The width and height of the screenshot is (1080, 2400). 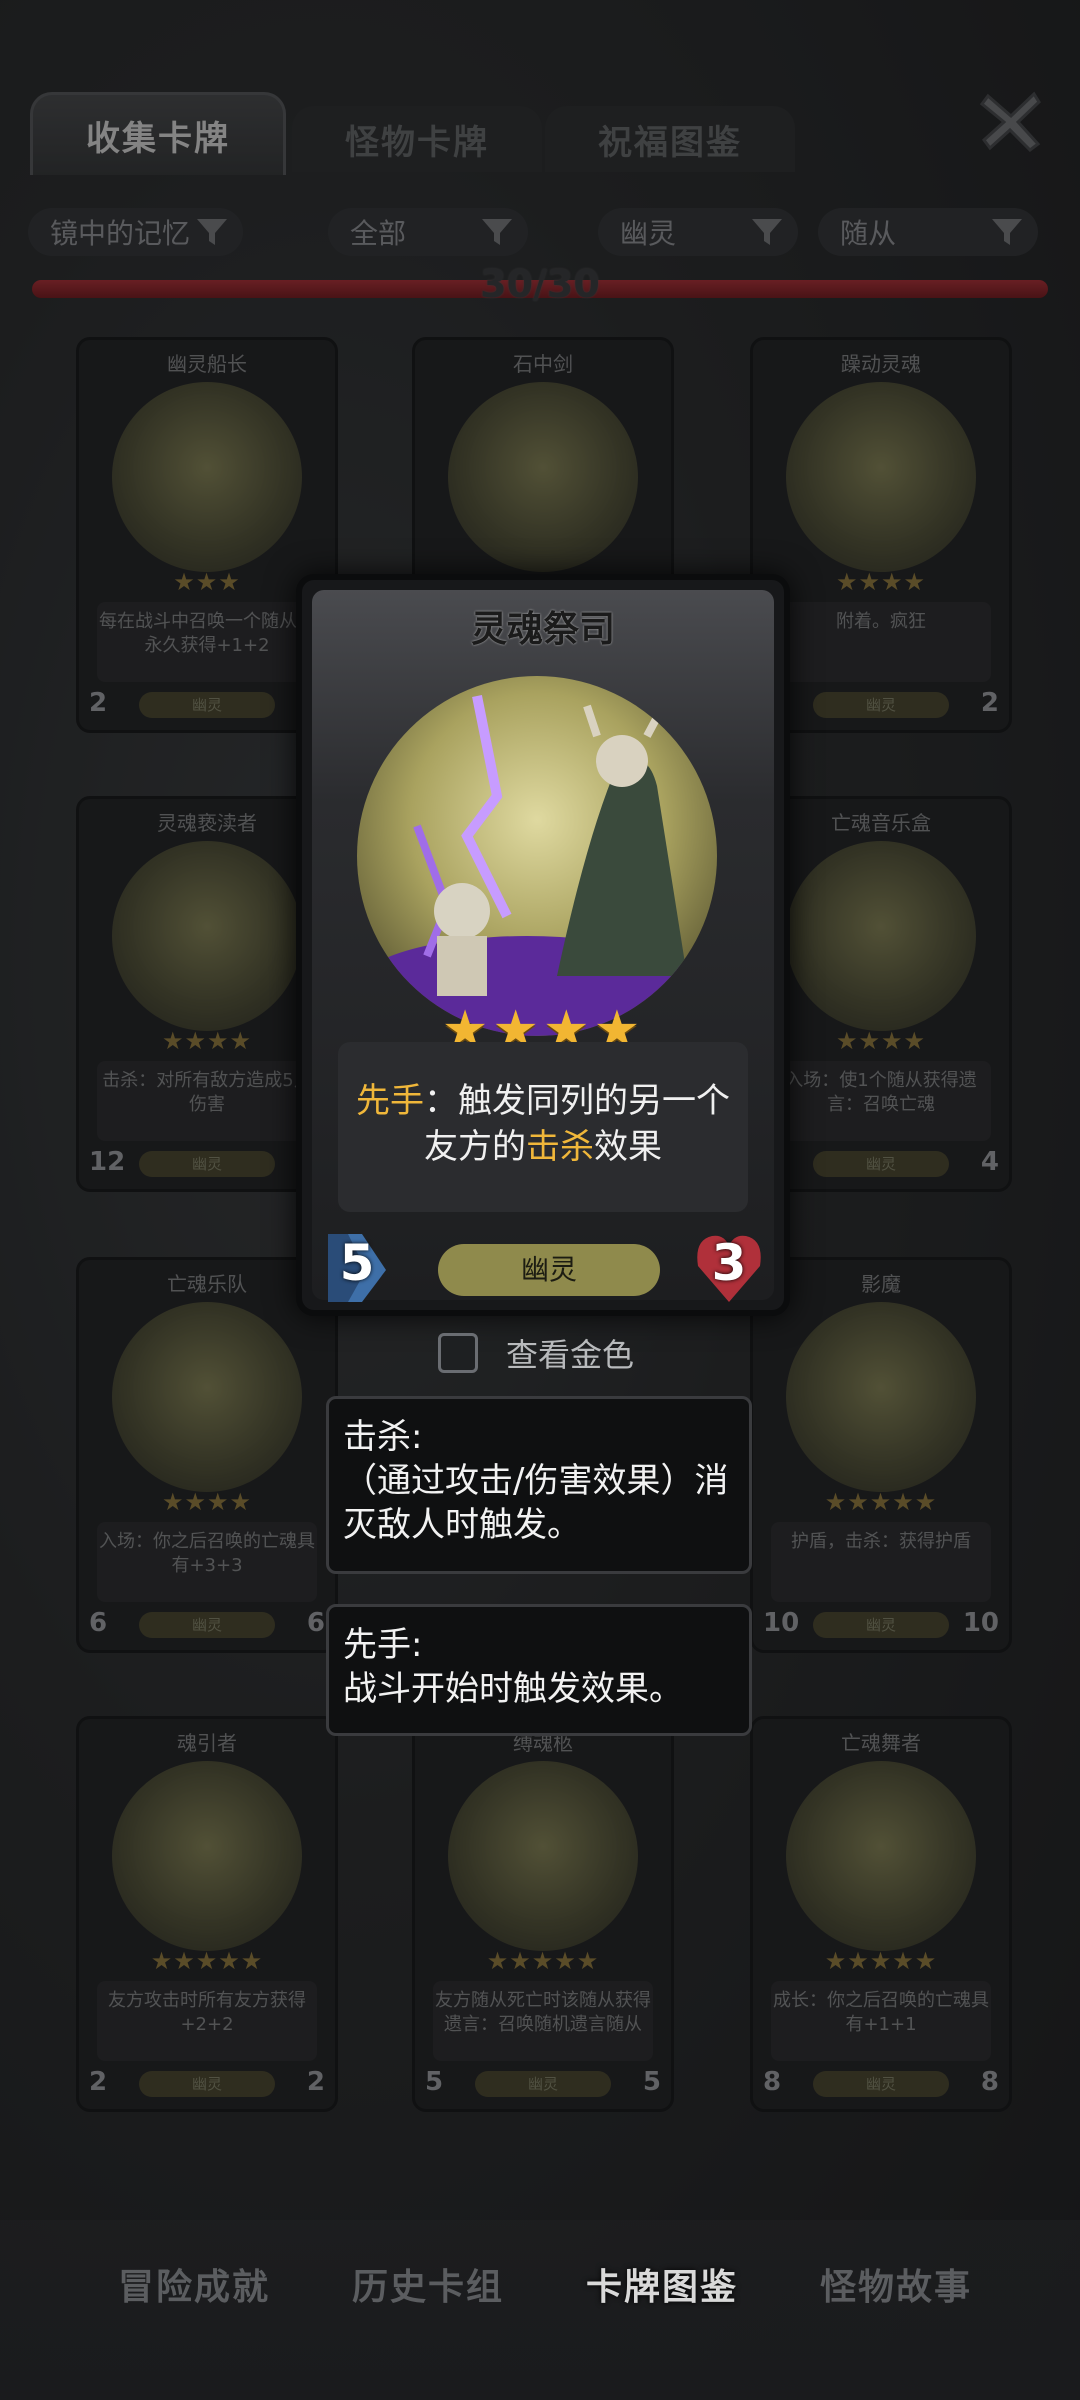 I want to click on keyword-tooltip-first-strike: 先手: 战斗开始时触发效果。, so click(x=539, y=1670).